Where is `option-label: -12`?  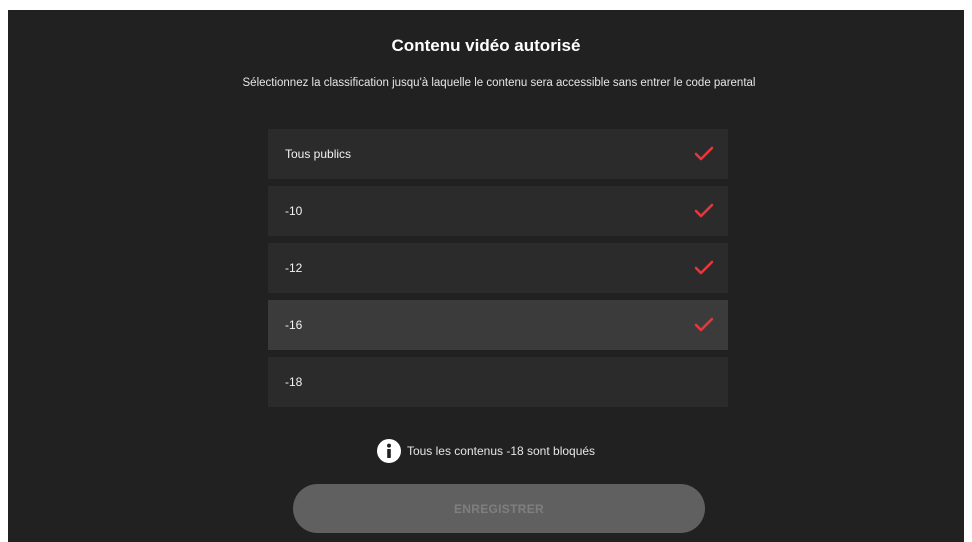 option-label: -12 is located at coordinates (294, 268).